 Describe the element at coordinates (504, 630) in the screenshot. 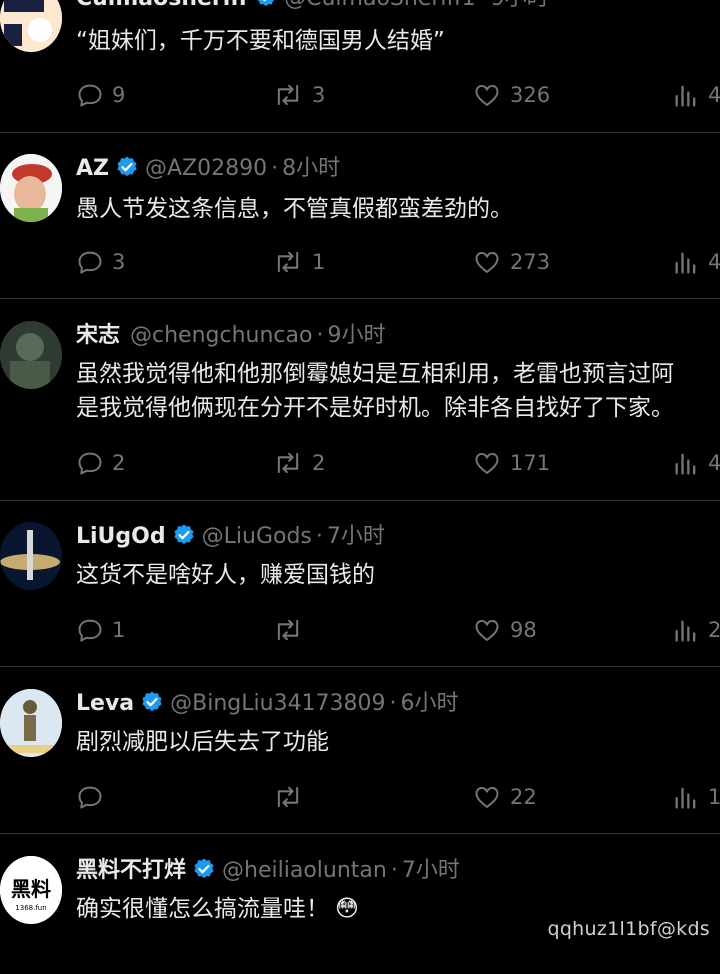

I see `like-button: 98` at that location.